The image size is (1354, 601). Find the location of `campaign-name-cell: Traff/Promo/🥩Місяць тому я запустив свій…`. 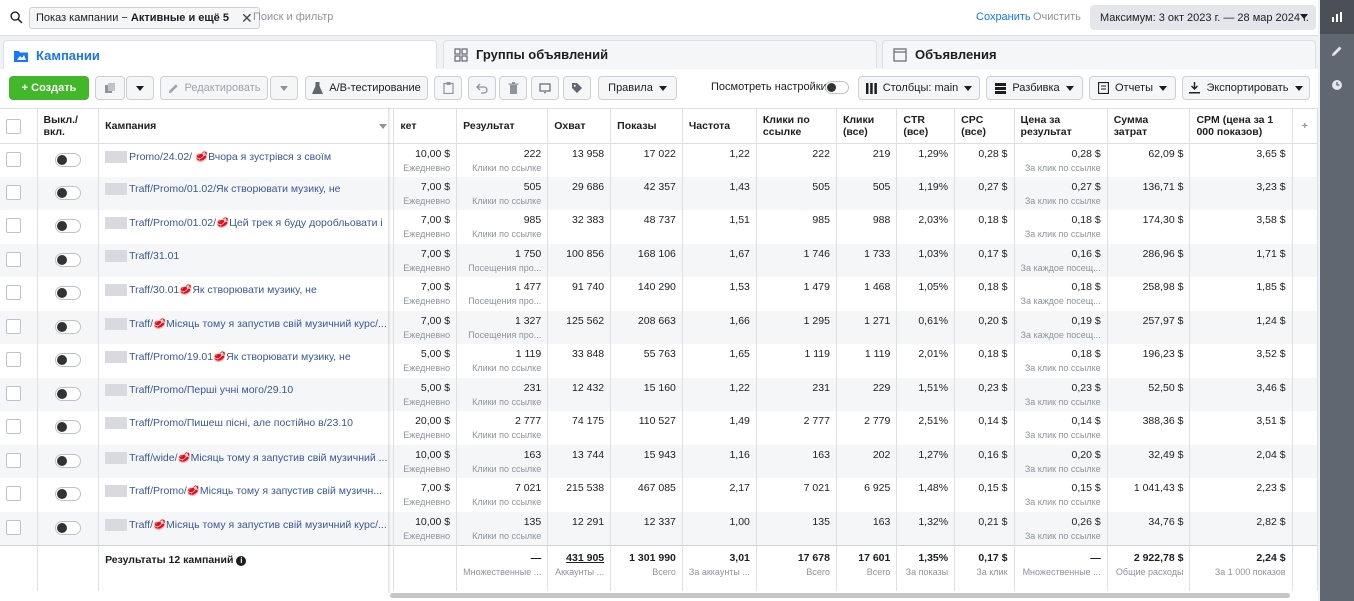

campaign-name-cell: Traff/Promo/🥩Місяць тому я запустив свій… is located at coordinates (246, 495).